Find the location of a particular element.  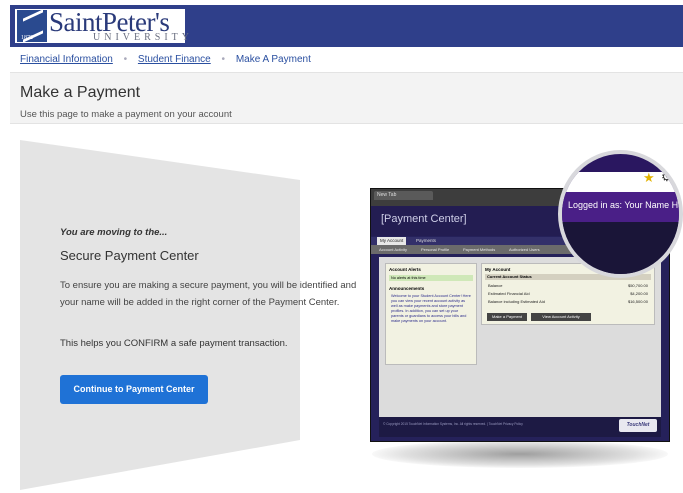

preview-account-heading: My Account is located at coordinates (498, 269).